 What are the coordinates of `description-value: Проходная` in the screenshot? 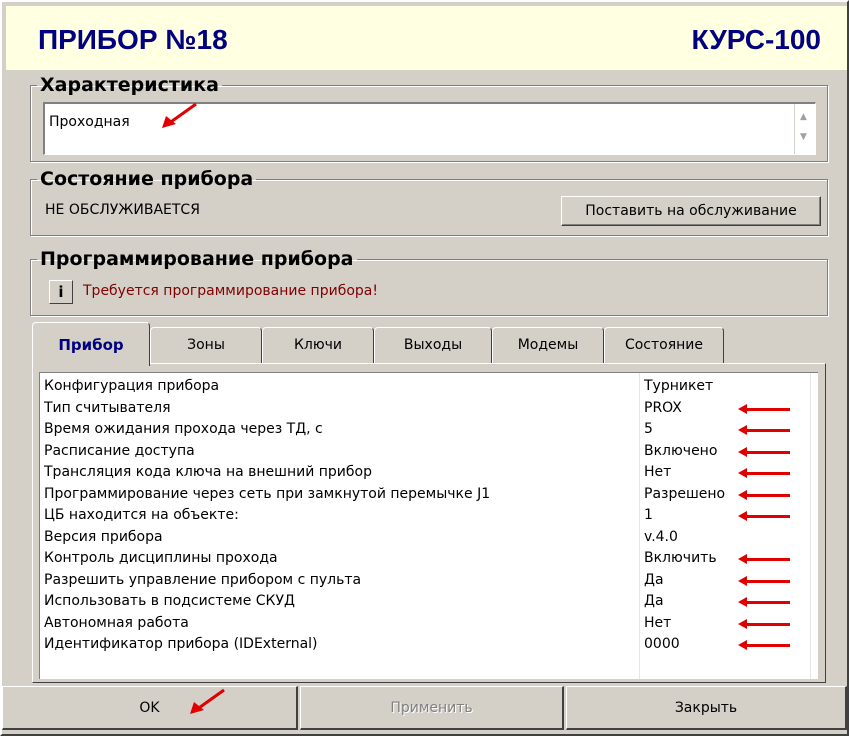 It's located at (89, 122).